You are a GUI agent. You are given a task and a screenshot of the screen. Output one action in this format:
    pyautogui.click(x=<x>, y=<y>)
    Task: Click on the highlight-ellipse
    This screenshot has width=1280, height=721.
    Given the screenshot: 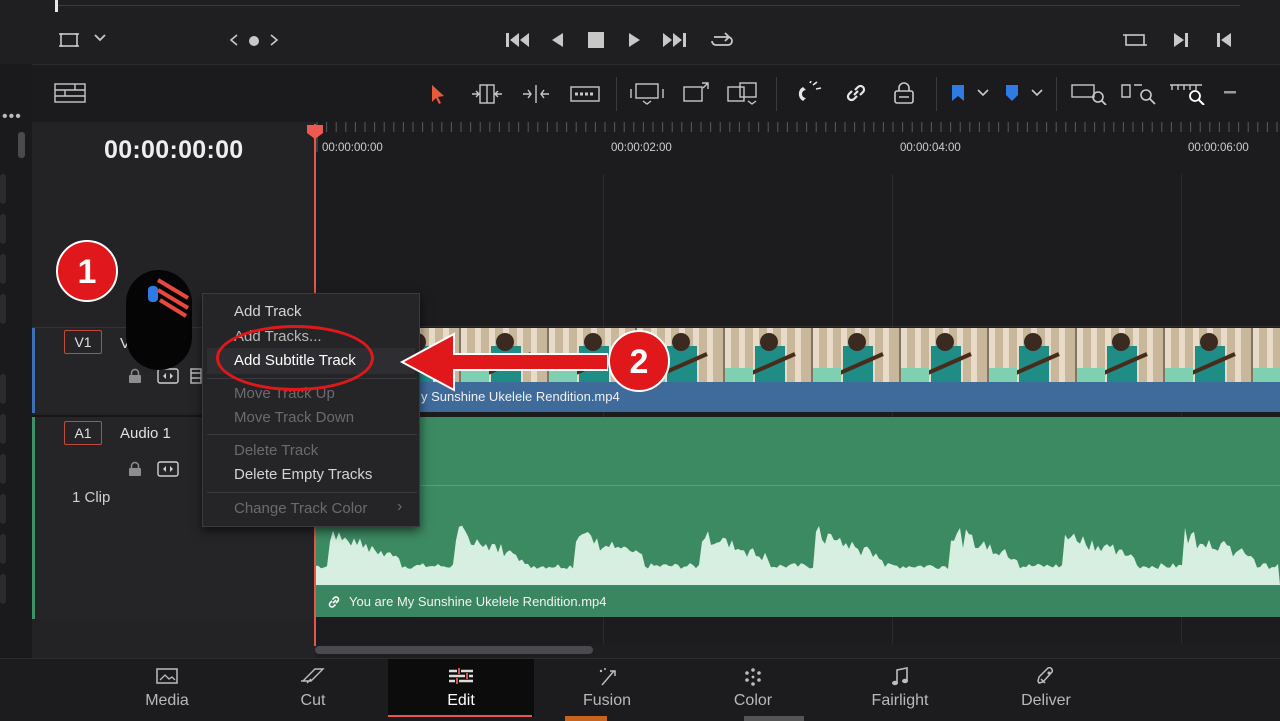 What is the action you would take?
    pyautogui.click(x=295, y=358)
    